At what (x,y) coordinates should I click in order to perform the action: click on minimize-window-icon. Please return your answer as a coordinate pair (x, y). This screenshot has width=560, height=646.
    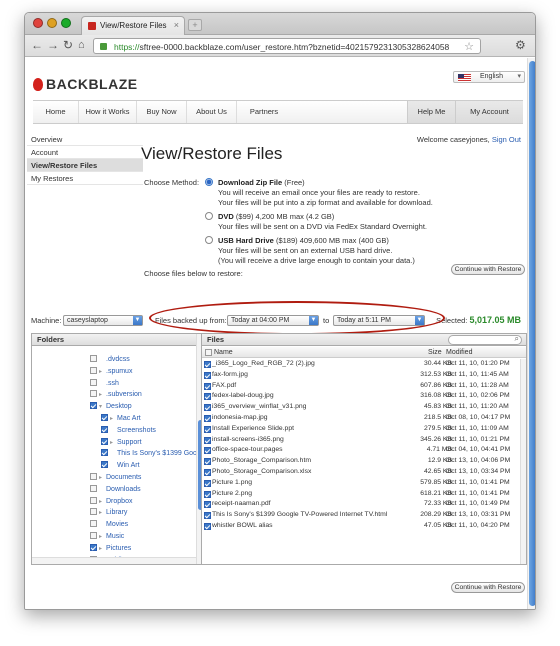
    Looking at the image, I should click on (52, 23).